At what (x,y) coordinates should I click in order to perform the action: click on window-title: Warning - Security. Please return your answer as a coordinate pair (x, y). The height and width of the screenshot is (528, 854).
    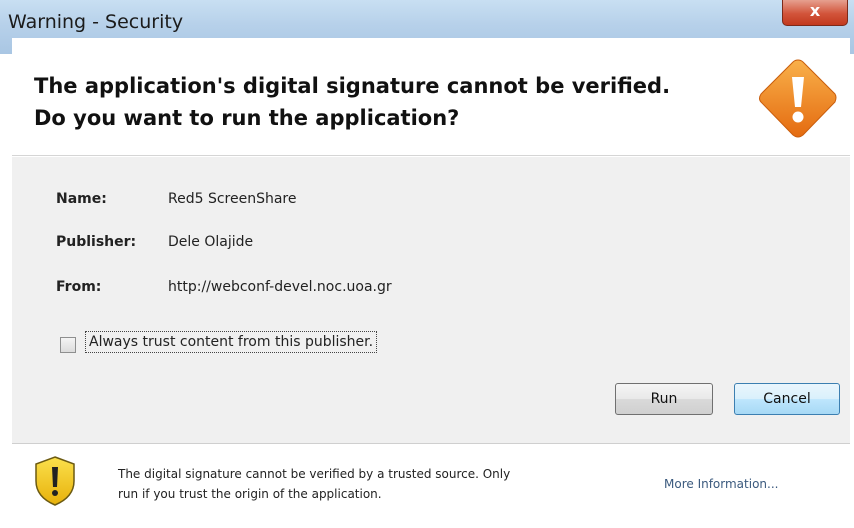
    Looking at the image, I should click on (96, 22).